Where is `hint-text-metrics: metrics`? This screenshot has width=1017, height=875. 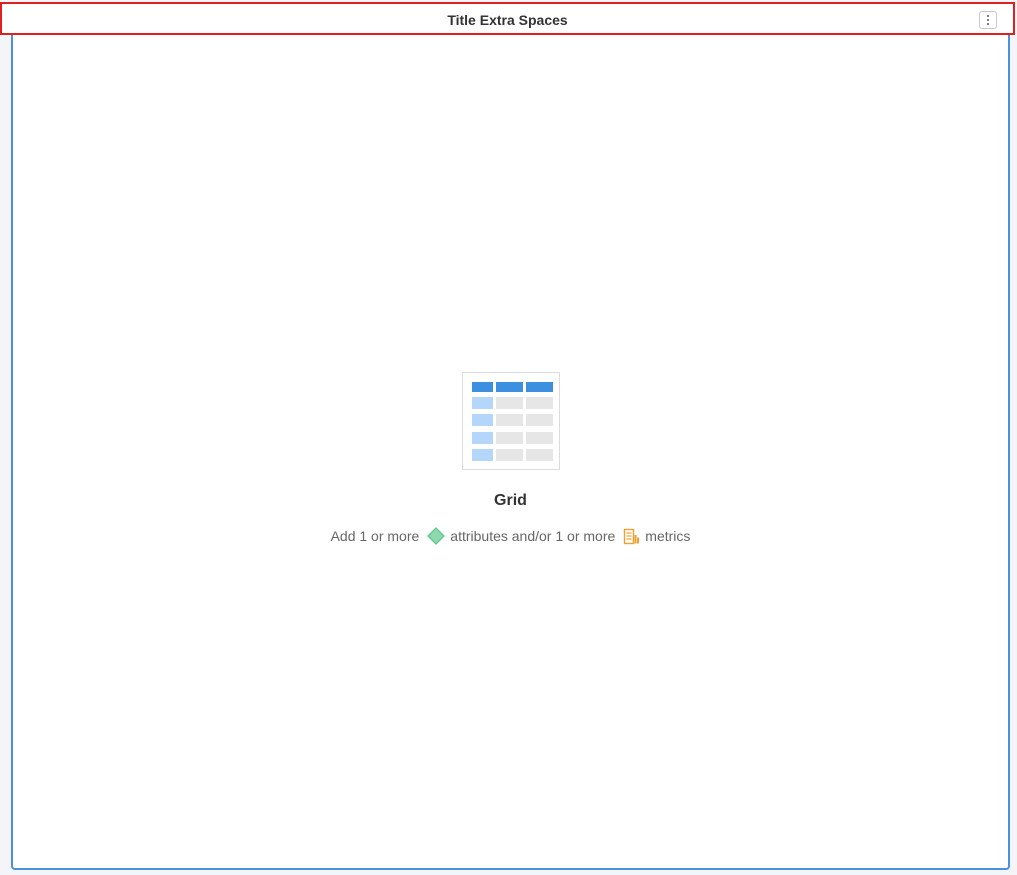
hint-text-metrics: metrics is located at coordinates (668, 536).